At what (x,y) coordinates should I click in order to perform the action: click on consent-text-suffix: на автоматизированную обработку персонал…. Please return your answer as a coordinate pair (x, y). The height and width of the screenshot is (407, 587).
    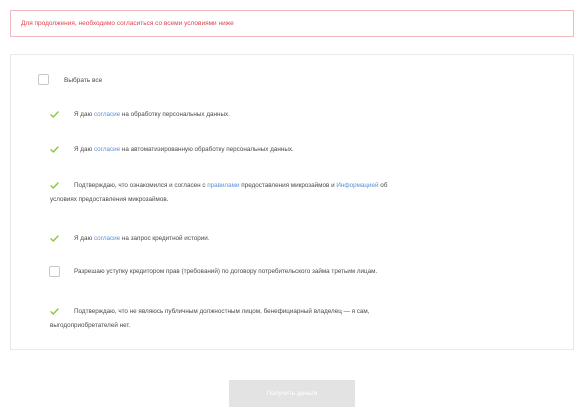
    Looking at the image, I should click on (207, 149).